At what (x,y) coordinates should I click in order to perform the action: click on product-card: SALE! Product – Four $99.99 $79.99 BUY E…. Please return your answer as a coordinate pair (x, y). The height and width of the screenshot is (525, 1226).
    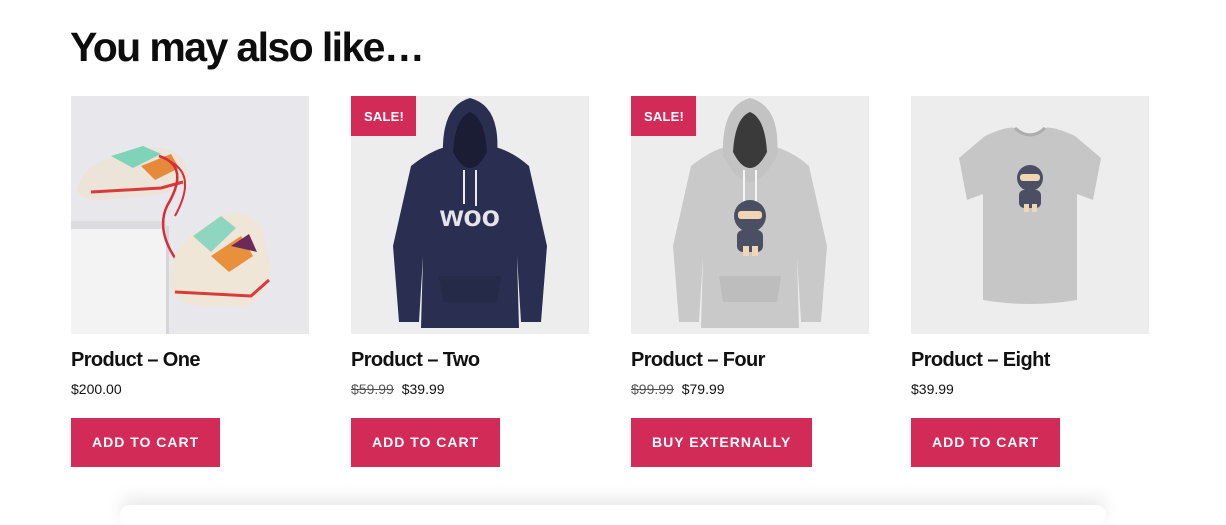
    Looking at the image, I should click on (750, 281).